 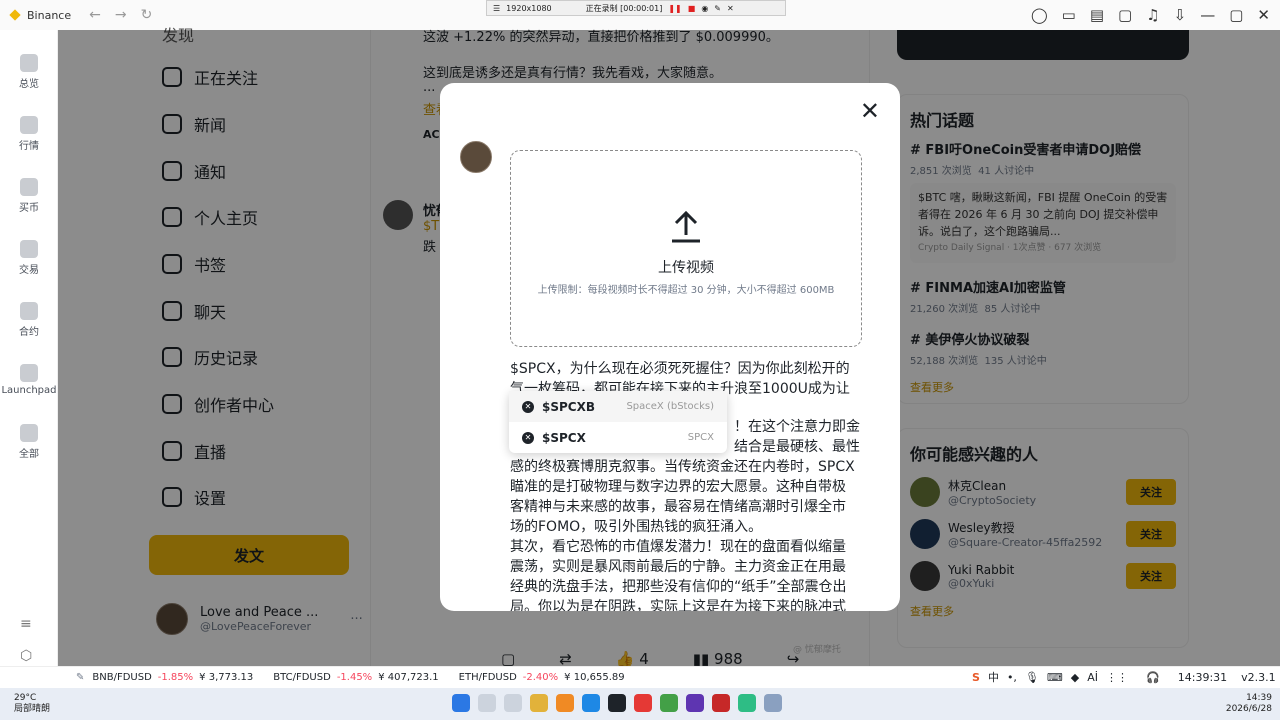 What do you see at coordinates (870, 111) in the screenshot?
I see `close-icon: ✕` at bounding box center [870, 111].